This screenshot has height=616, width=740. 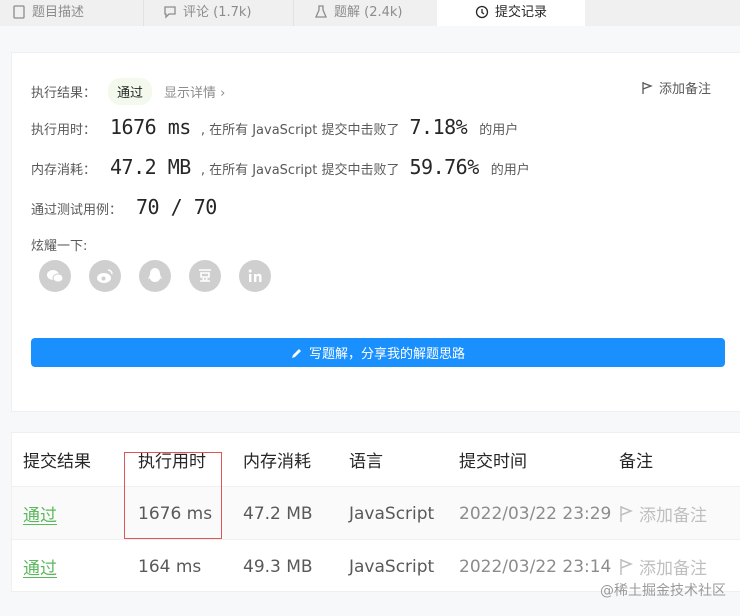 What do you see at coordinates (277, 462) in the screenshot?
I see `header-memory: 内存消耗` at bounding box center [277, 462].